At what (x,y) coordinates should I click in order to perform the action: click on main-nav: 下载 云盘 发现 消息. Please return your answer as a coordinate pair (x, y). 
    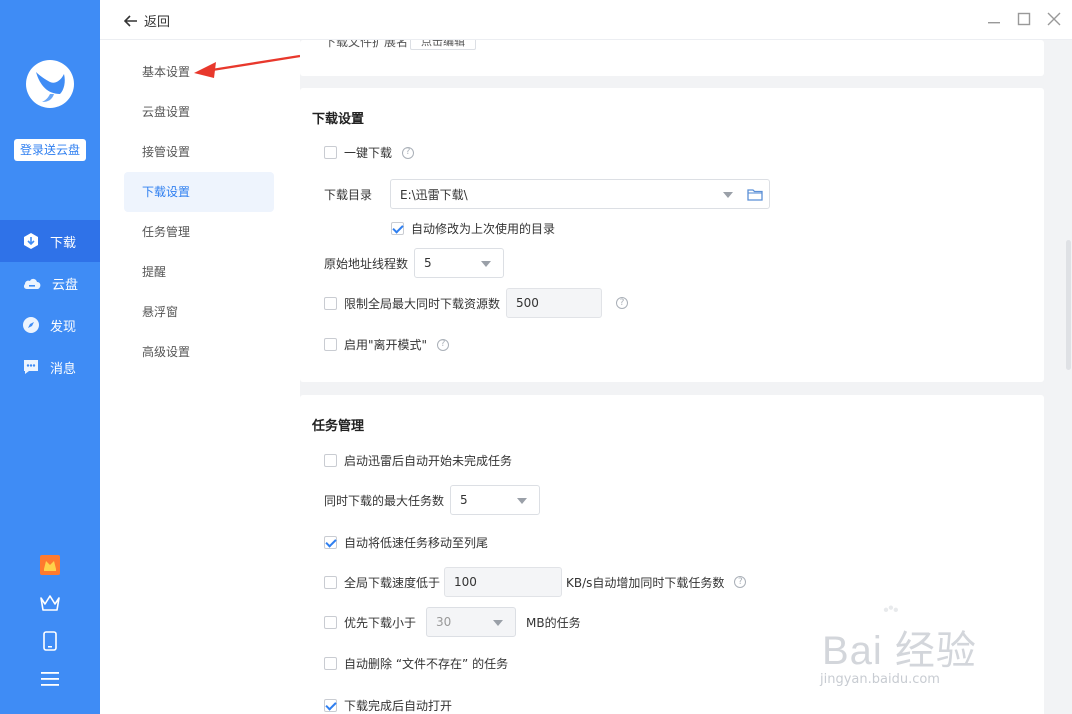
    Looking at the image, I should click on (50, 304).